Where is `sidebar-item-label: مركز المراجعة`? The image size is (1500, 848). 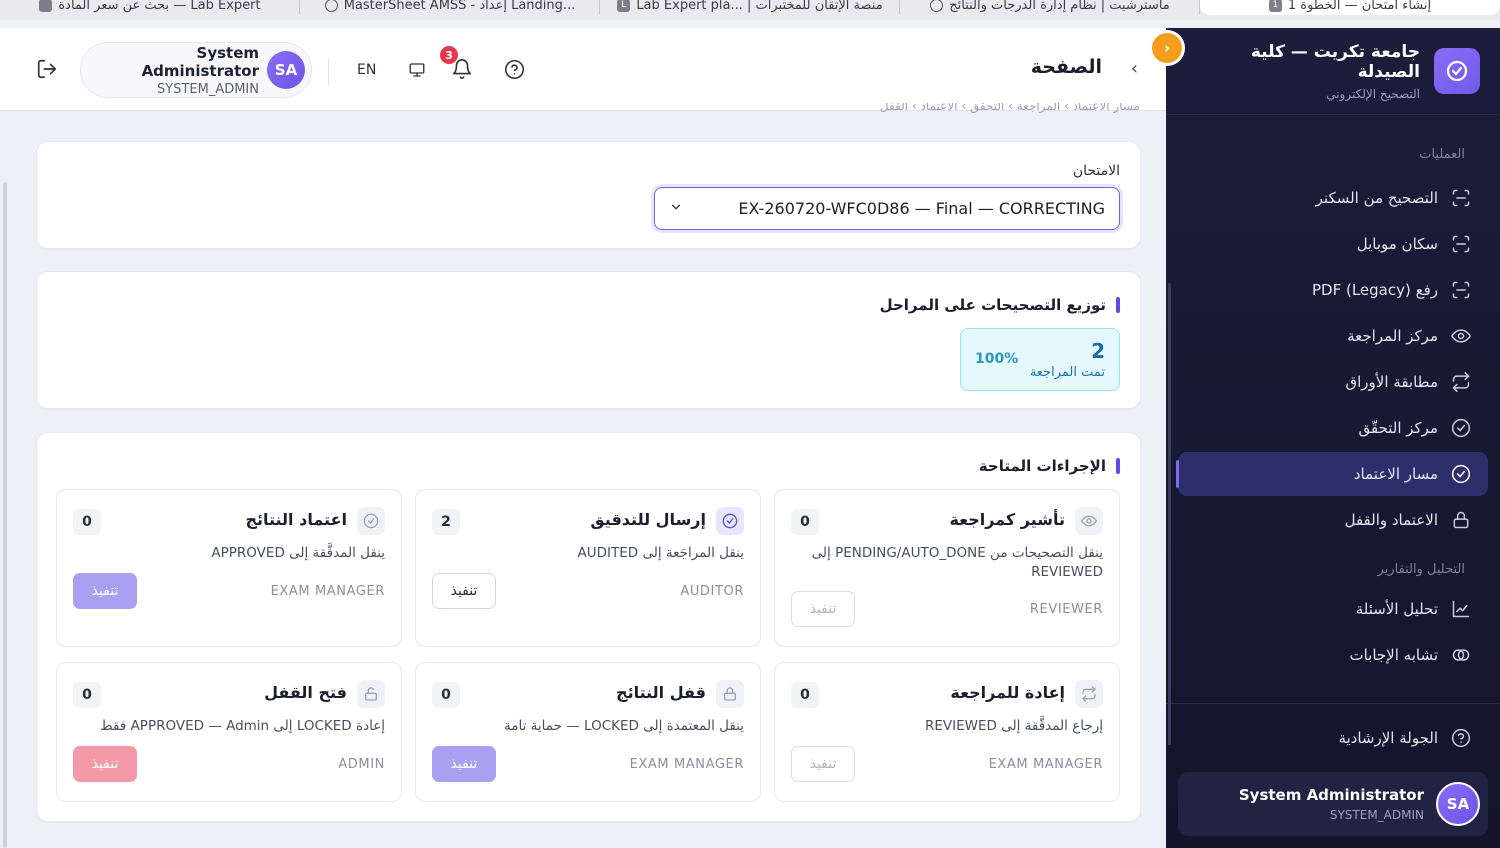
sidebar-item-label: مركز المراجعة is located at coordinates (1392, 336).